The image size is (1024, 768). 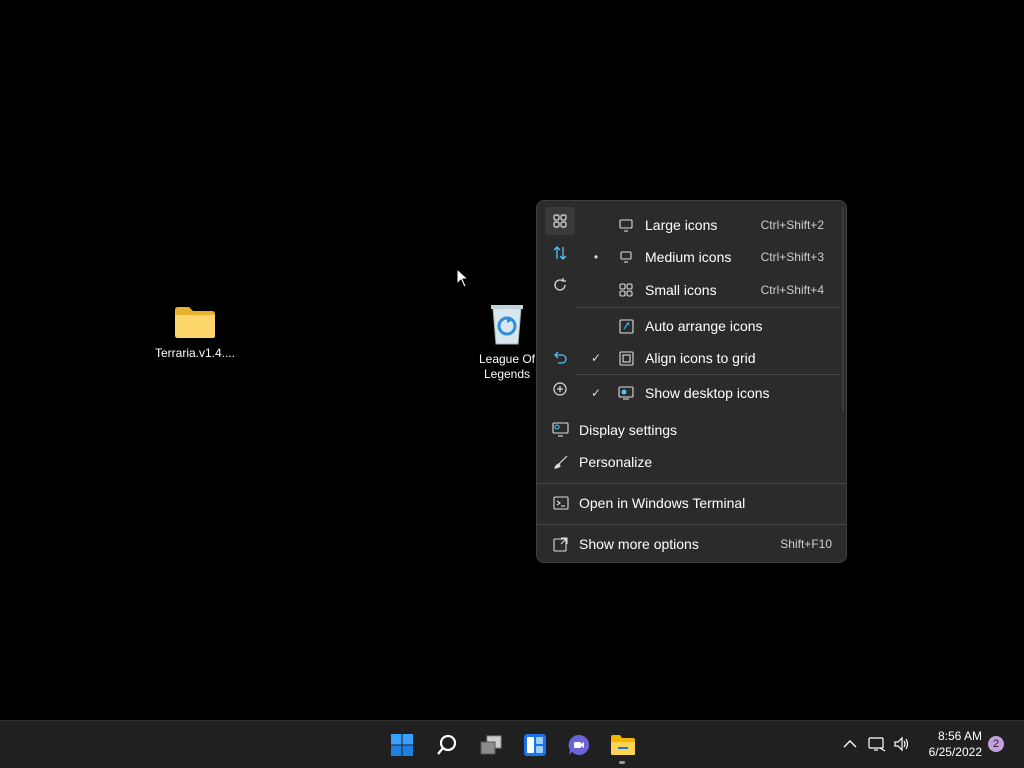 What do you see at coordinates (195, 322) in the screenshot?
I see `folder-icon` at bounding box center [195, 322].